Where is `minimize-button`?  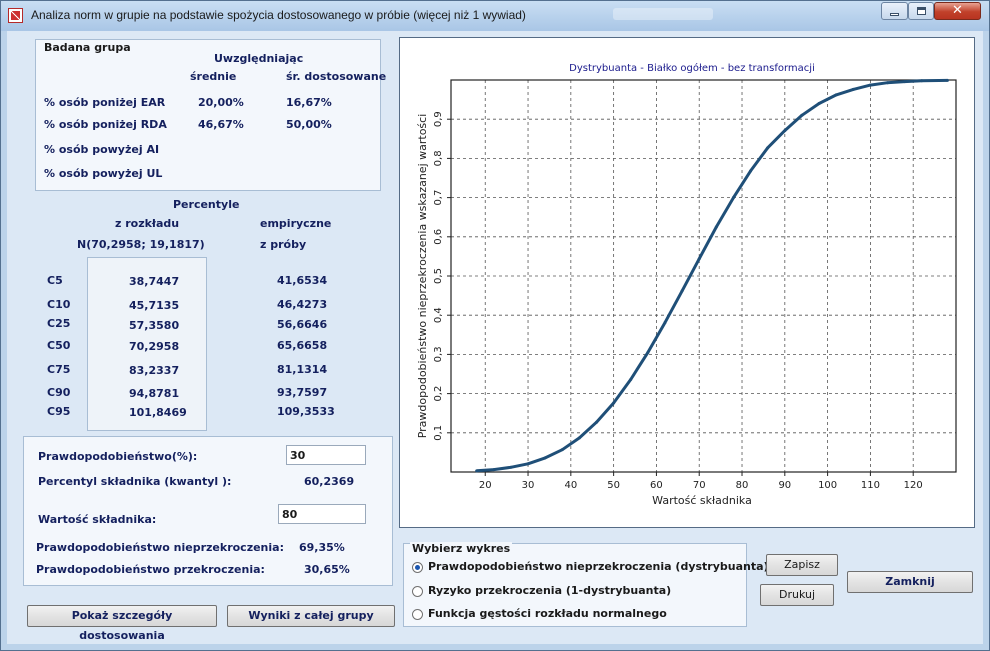 minimize-button is located at coordinates (894, 11).